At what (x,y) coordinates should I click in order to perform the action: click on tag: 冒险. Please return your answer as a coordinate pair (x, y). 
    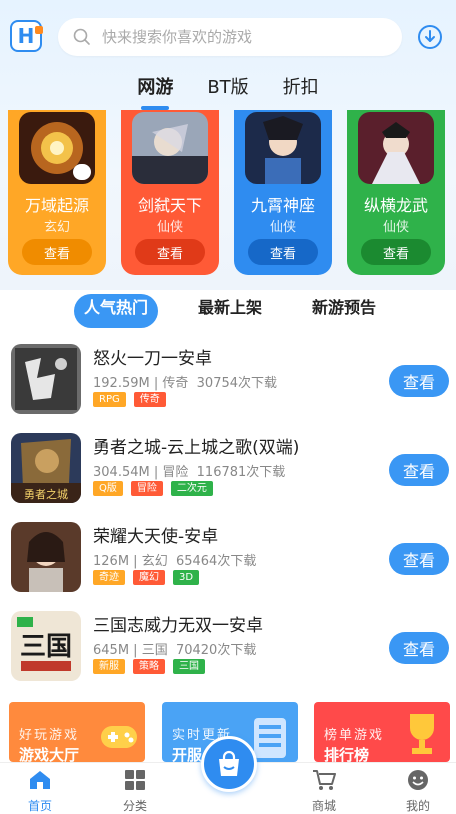
    Looking at the image, I should click on (146, 488).